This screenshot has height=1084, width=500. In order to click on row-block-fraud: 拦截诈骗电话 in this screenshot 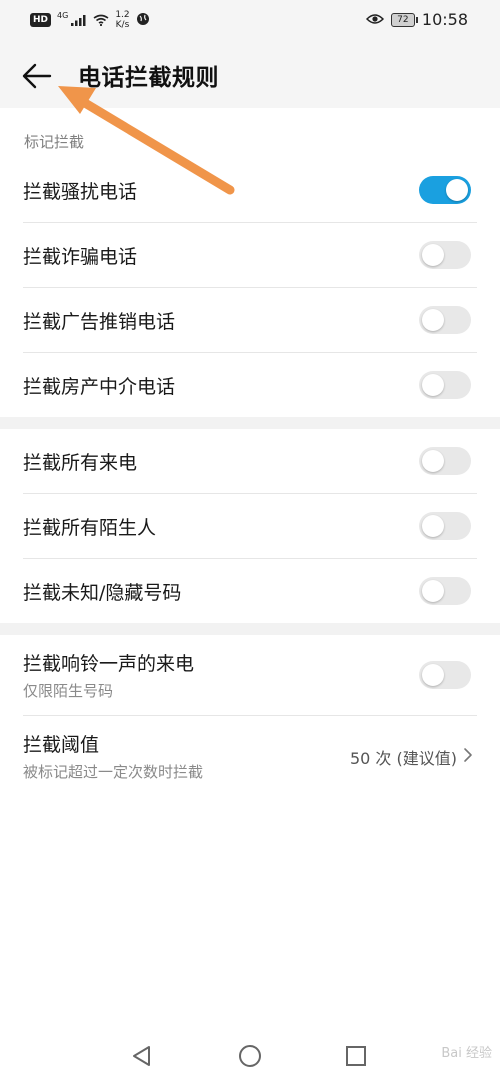, I will do `click(250, 255)`.